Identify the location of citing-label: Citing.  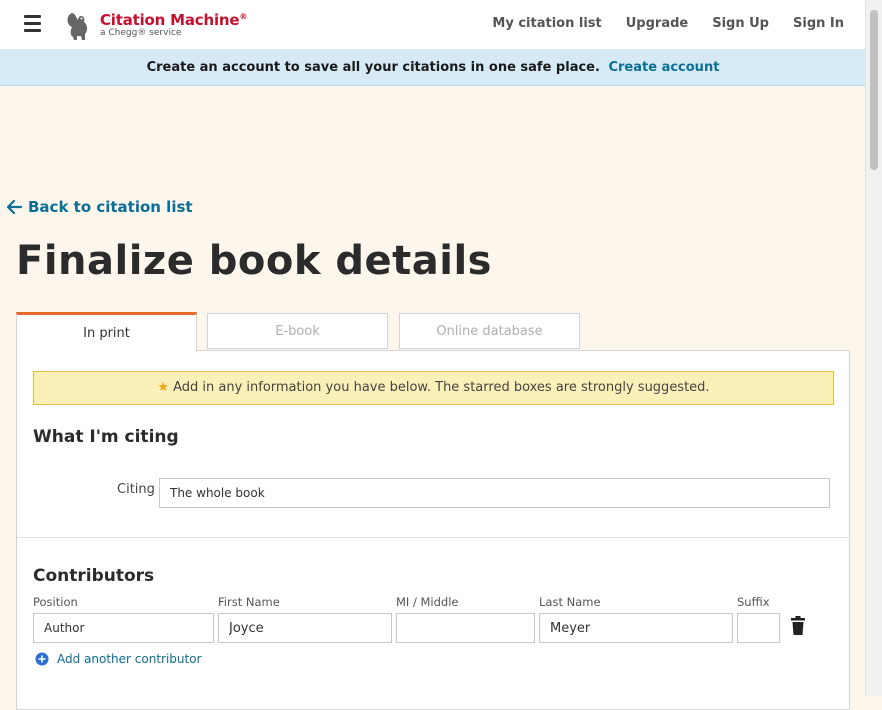
(136, 489).